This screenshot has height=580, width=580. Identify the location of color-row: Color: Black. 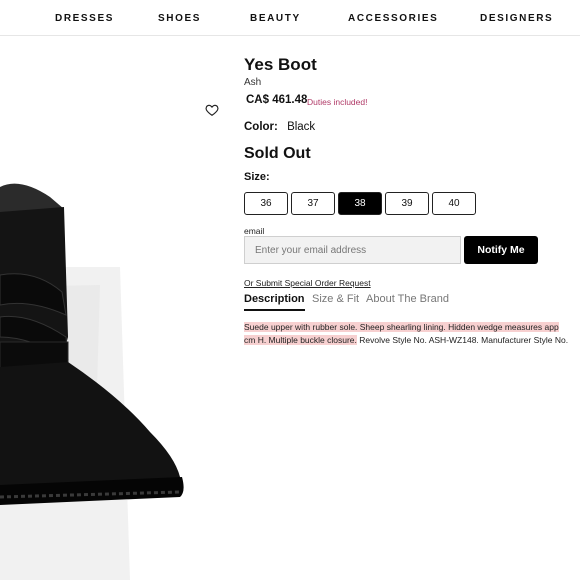
(279, 127).